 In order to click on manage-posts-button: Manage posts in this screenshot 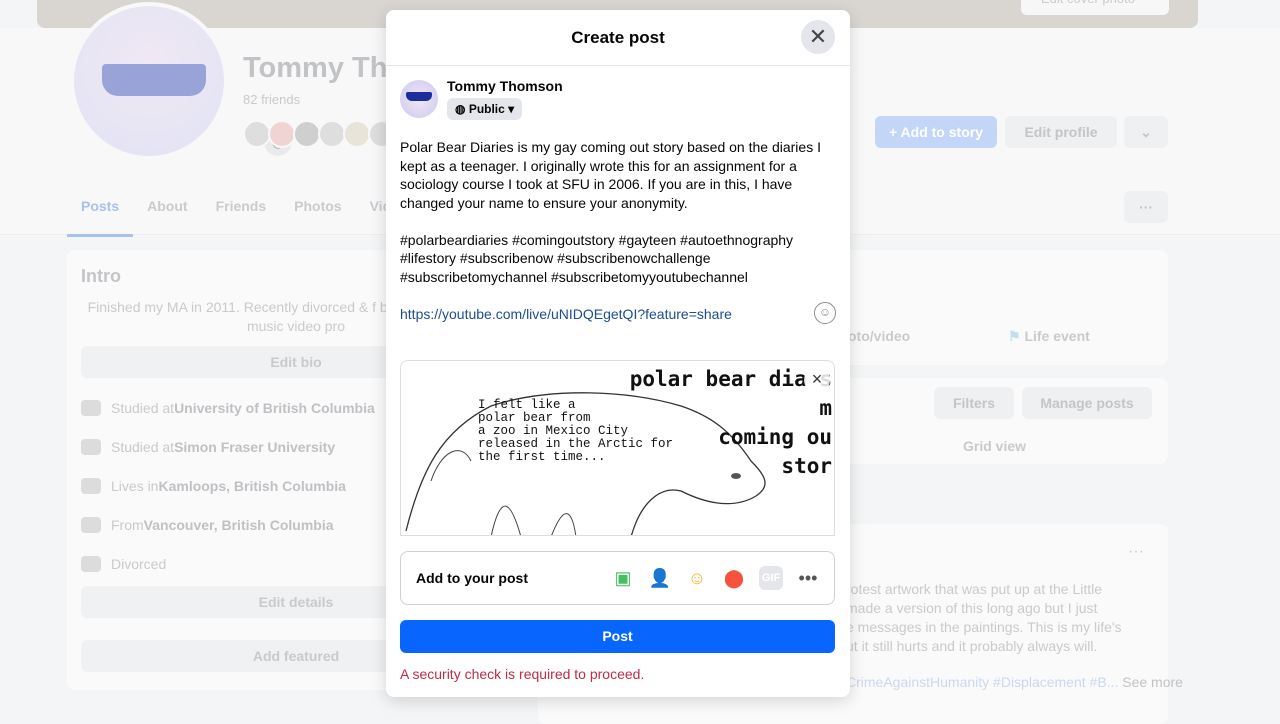, I will do `click(1087, 403)`.